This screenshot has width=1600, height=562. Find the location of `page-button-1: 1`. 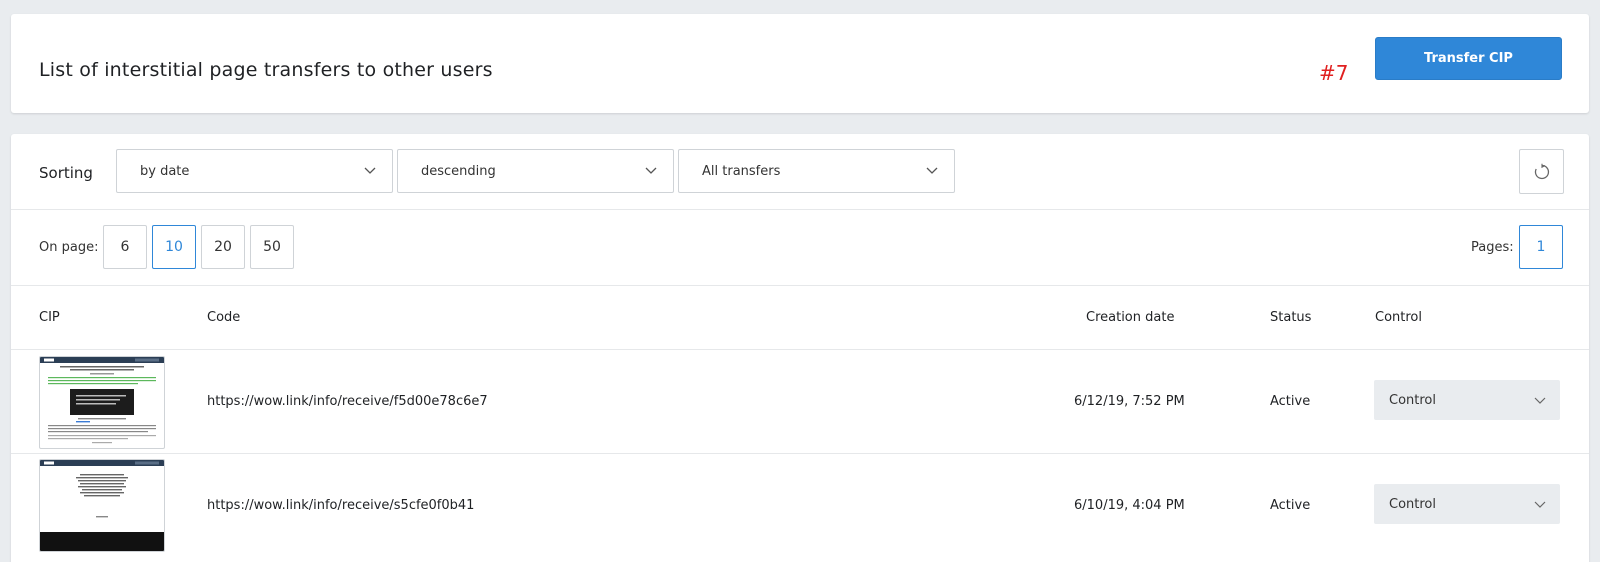

page-button-1: 1 is located at coordinates (1541, 247).